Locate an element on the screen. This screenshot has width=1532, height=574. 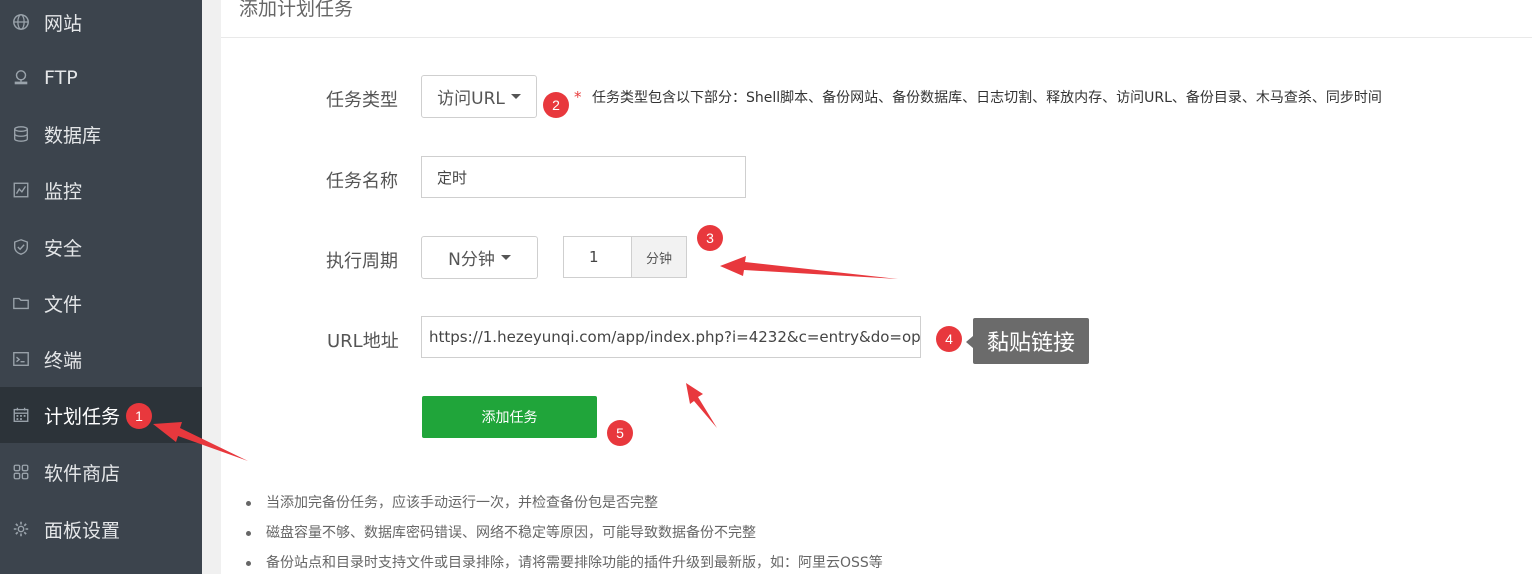
step-badge-2: 2 is located at coordinates (556, 105).